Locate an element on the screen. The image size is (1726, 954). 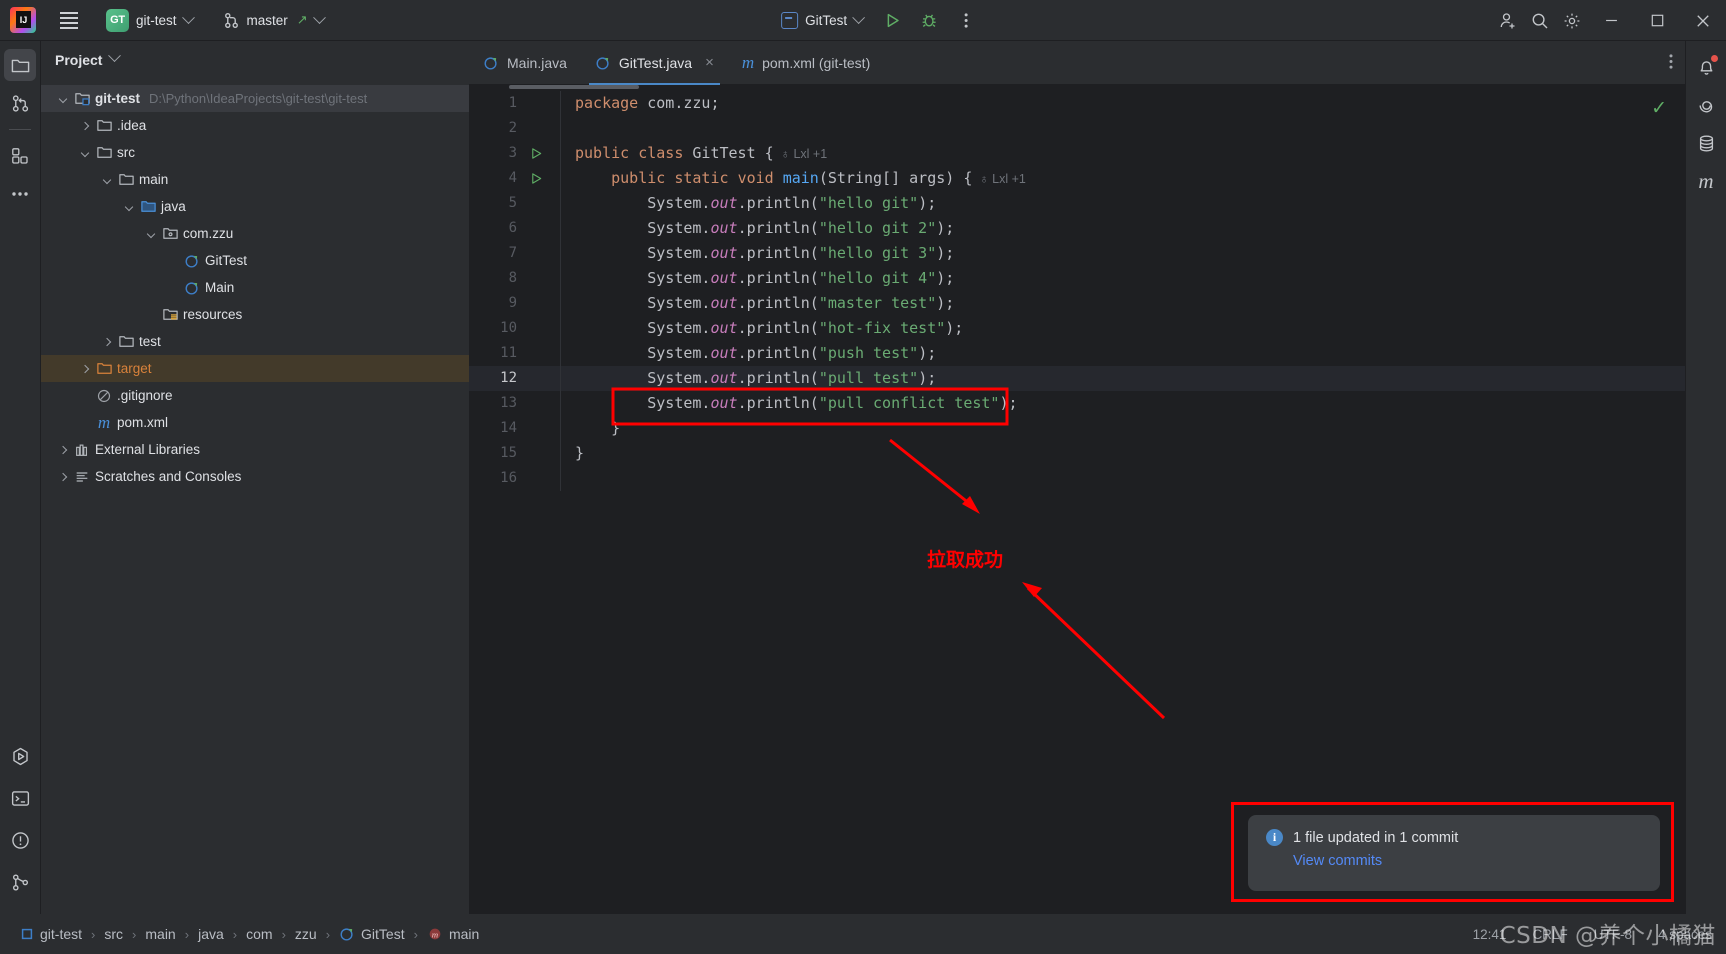
tree-item-java: java is located at coordinates (255, 206).